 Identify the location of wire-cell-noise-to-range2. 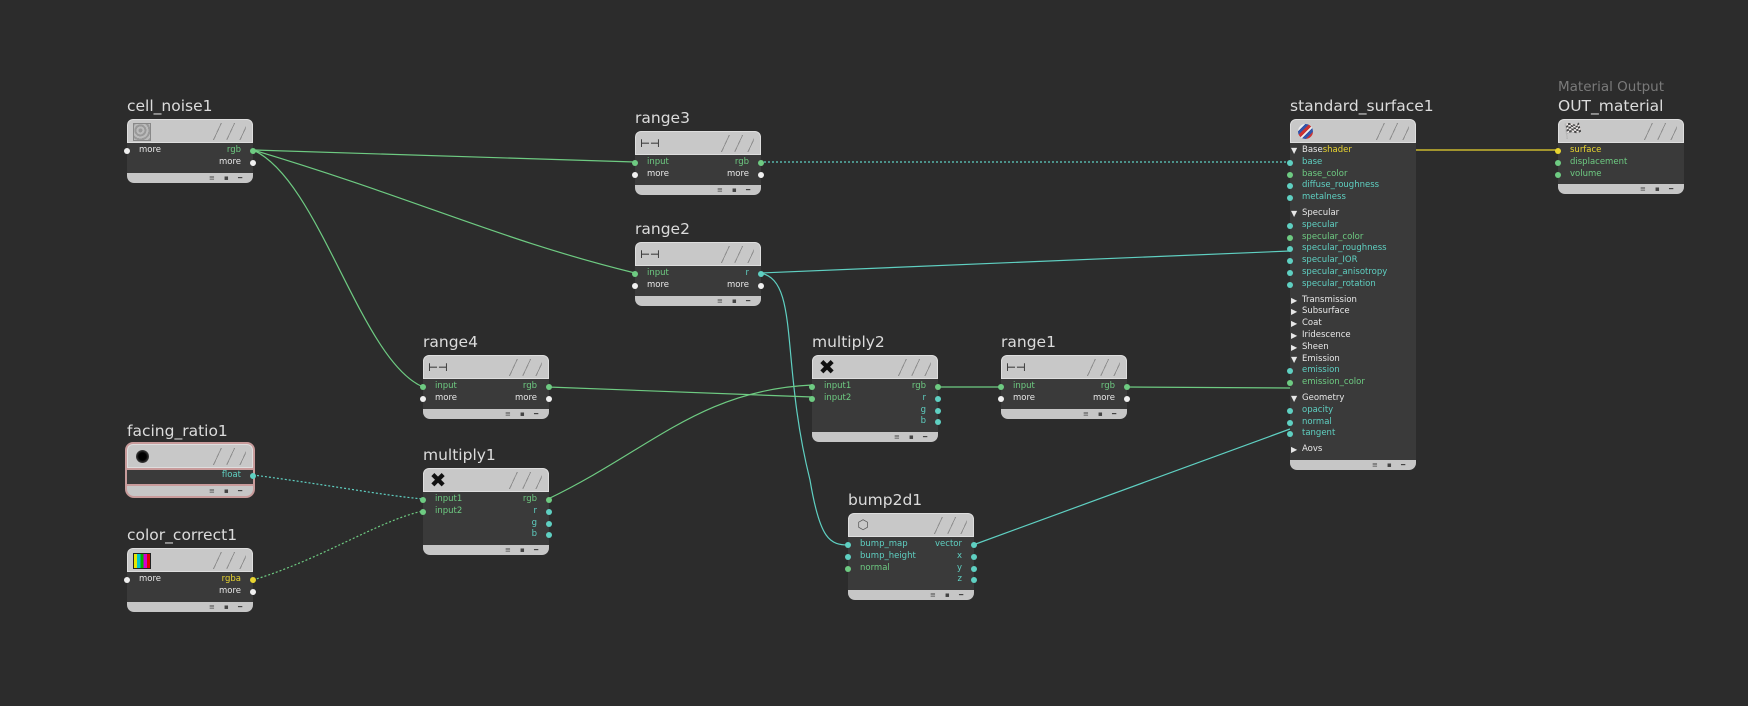
(444, 211).